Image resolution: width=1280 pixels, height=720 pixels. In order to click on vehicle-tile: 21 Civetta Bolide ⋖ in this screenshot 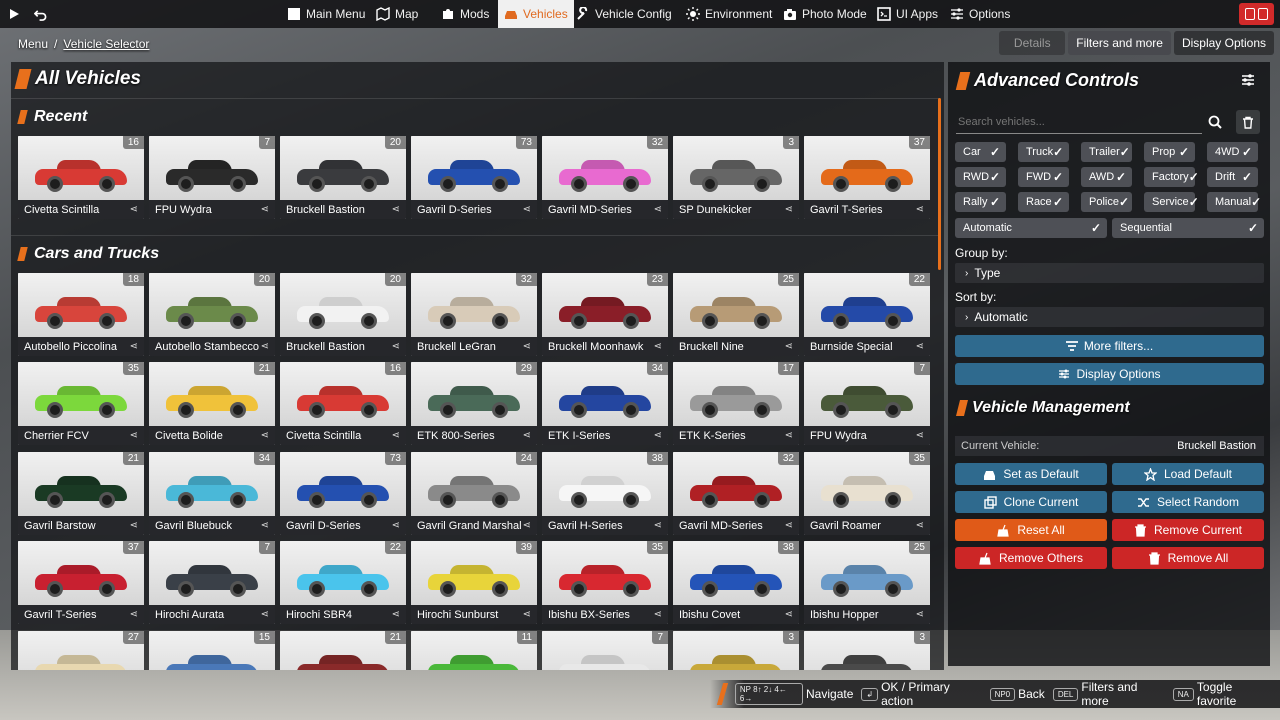, I will do `click(212, 403)`.